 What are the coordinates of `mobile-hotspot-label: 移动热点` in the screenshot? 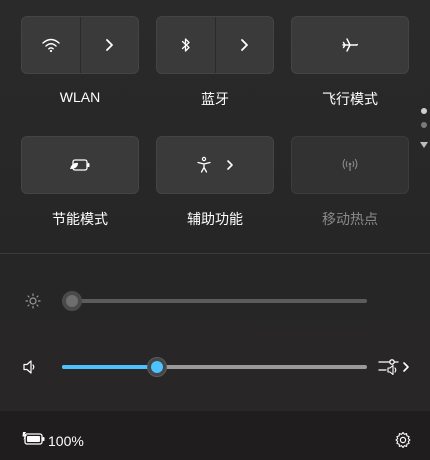 It's located at (350, 219).